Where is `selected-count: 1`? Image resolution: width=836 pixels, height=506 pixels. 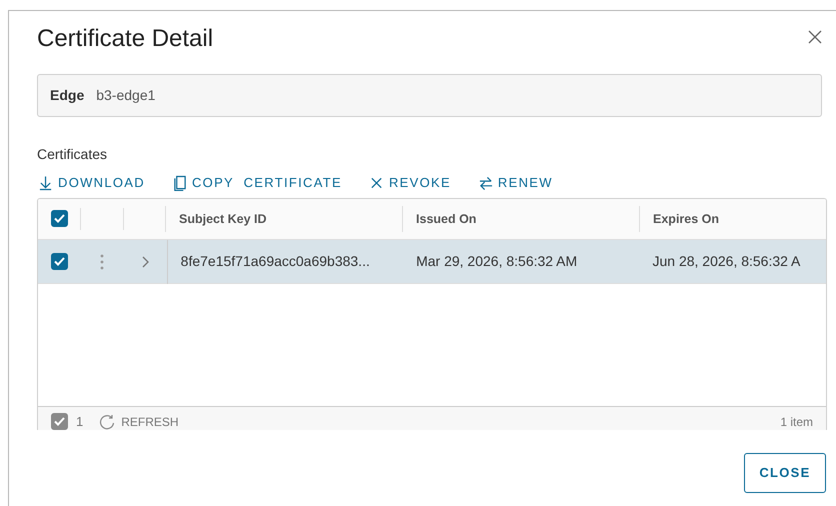
selected-count: 1 is located at coordinates (80, 421).